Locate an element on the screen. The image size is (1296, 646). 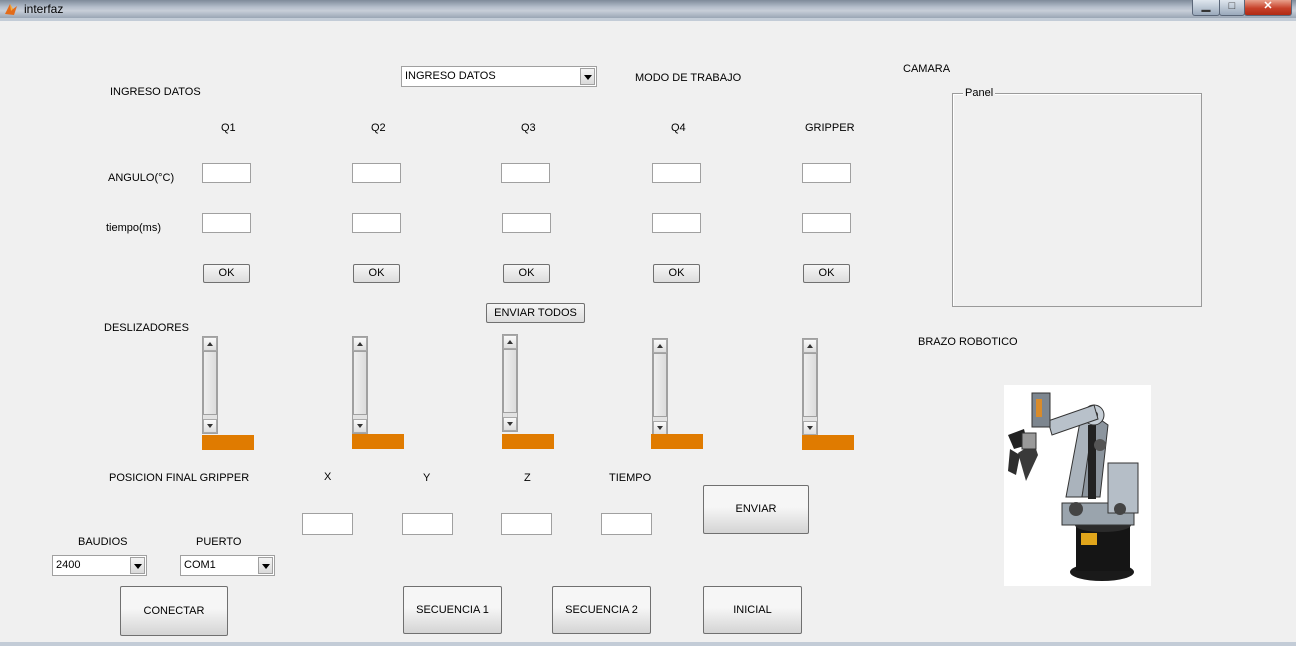
send-all-button: ENVIAR TODOS is located at coordinates (535, 313).